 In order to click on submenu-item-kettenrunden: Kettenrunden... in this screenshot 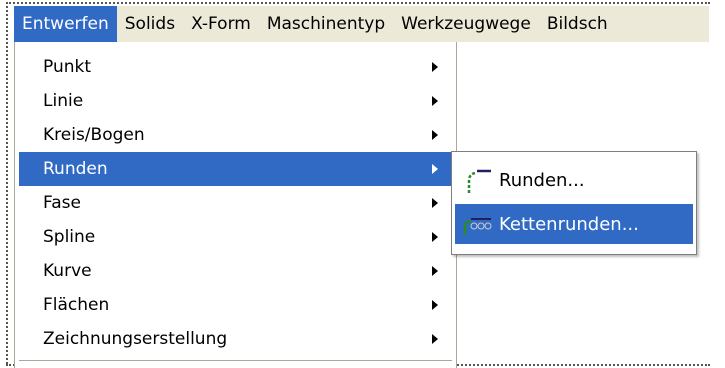, I will do `click(574, 224)`.